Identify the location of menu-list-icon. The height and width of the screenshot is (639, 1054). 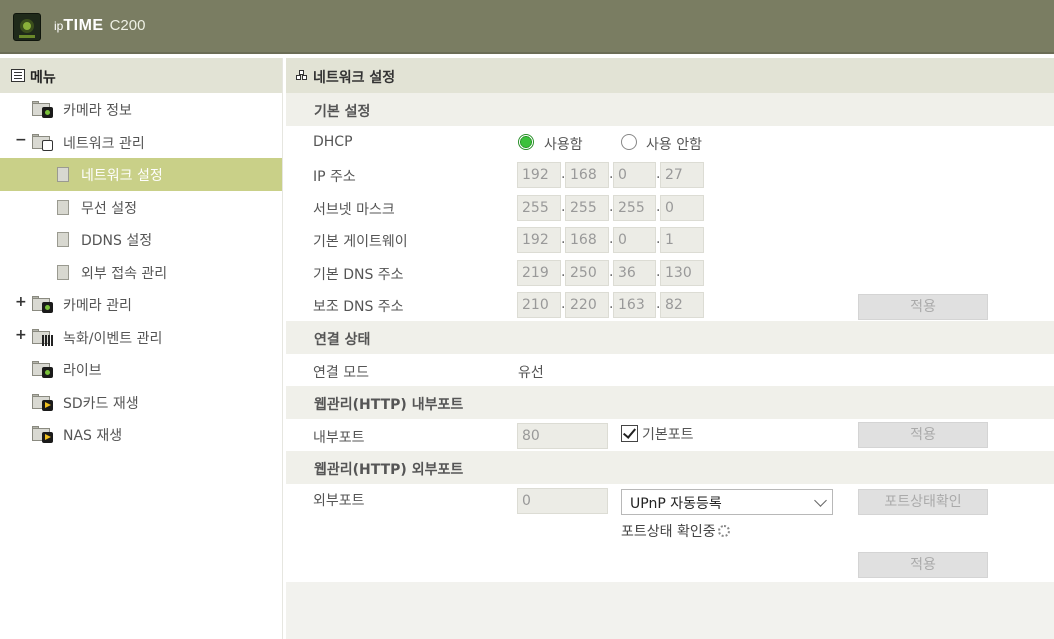
(18, 75).